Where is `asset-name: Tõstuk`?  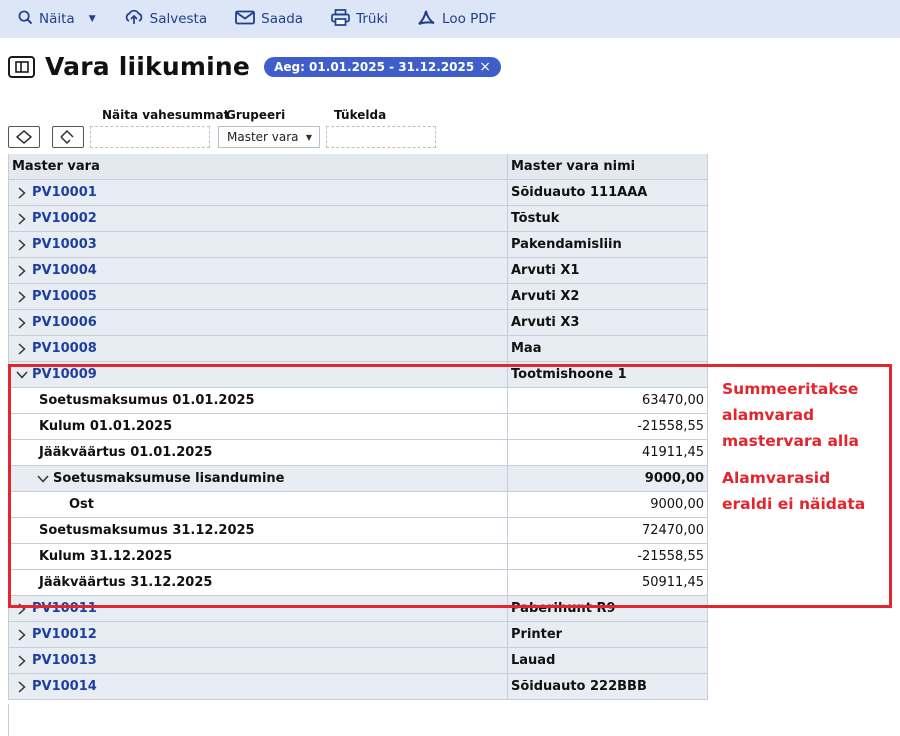 asset-name: Tõstuk is located at coordinates (608, 218).